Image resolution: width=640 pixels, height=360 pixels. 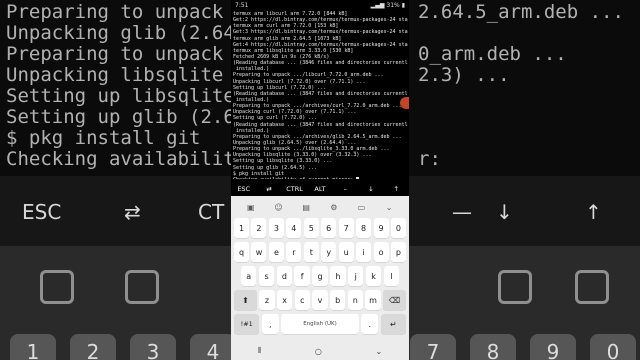 What do you see at coordinates (389, 207) in the screenshot?
I see `collapse-icon: ⌄` at bounding box center [389, 207].